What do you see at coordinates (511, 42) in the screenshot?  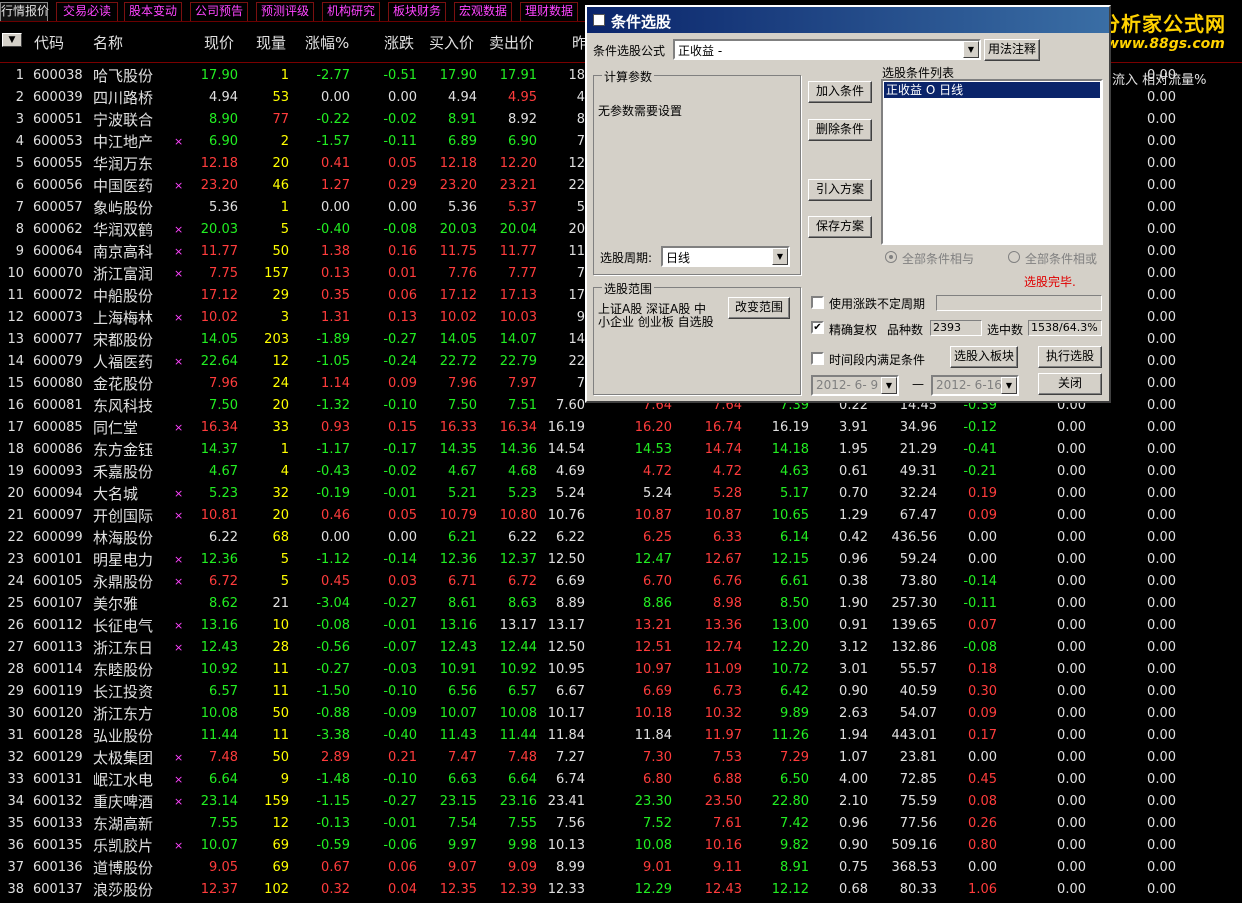 I see `header-ask: 卖出价` at bounding box center [511, 42].